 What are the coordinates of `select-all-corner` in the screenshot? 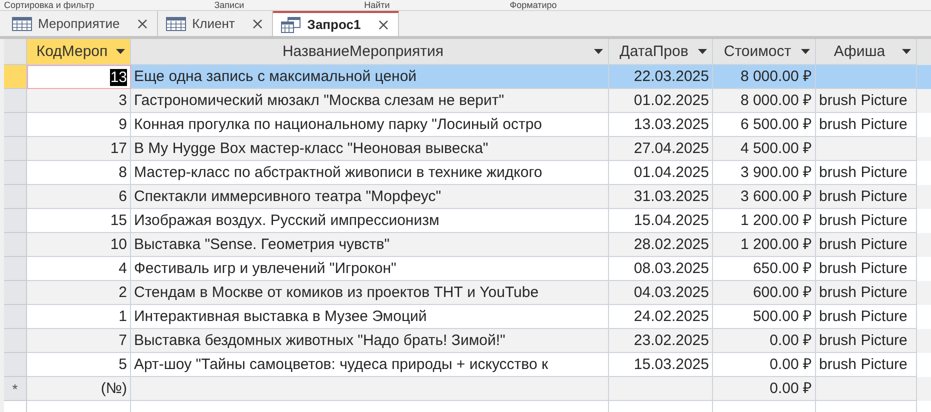 It's located at (15, 52).